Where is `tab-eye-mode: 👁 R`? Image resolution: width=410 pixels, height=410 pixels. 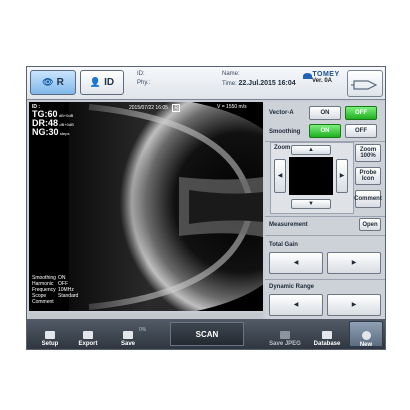 tab-eye-mode: 👁 R is located at coordinates (53, 82).